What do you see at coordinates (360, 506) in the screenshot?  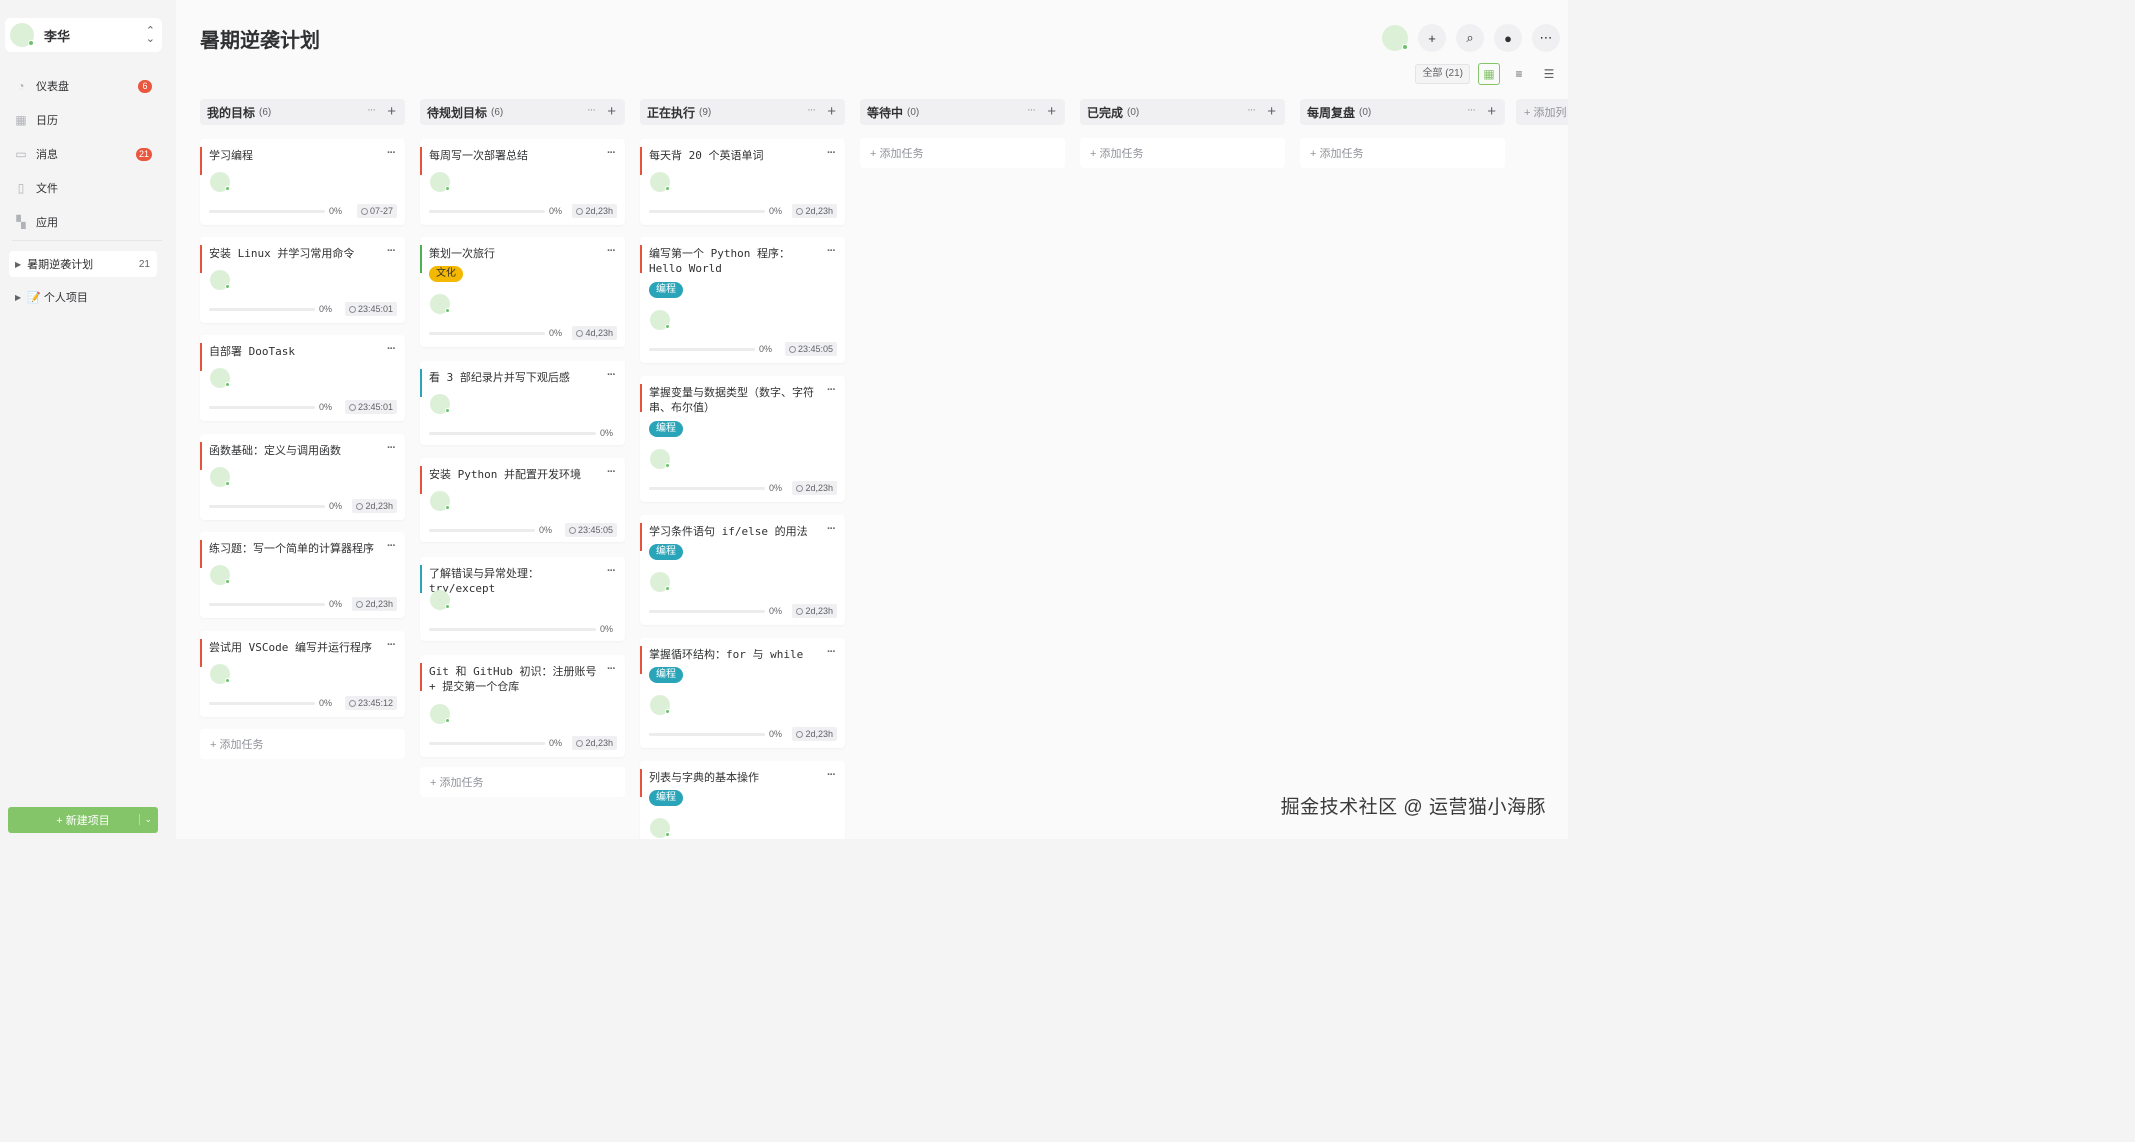 I see `clock-icon` at bounding box center [360, 506].